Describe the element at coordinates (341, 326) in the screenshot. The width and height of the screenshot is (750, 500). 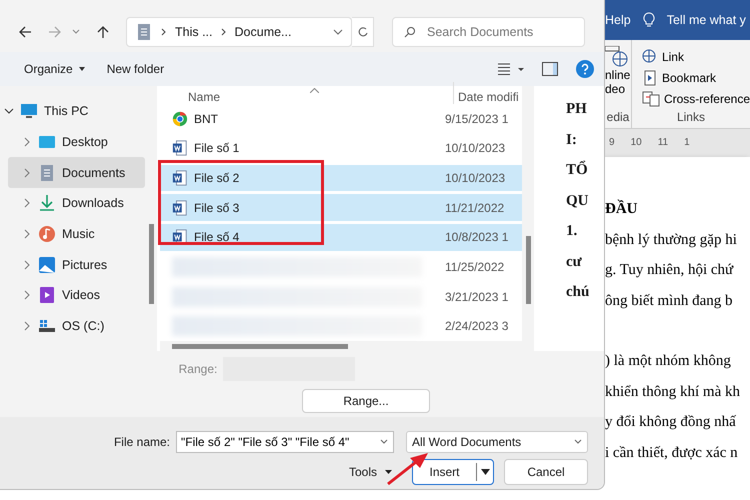
I see `file-row: 2/24/2023 3` at that location.